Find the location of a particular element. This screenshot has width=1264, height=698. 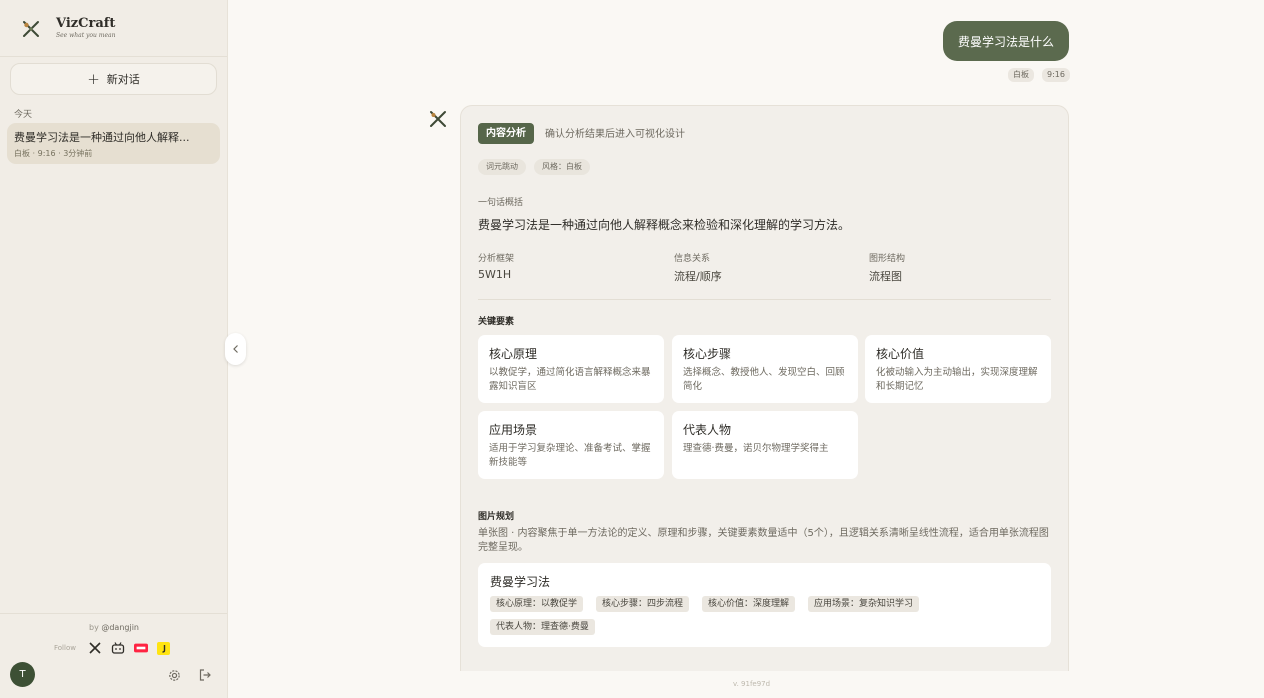

key-element-card: 代表人物 理查德·费曼，诺贝尔物理学奖得主 is located at coordinates (765, 445).